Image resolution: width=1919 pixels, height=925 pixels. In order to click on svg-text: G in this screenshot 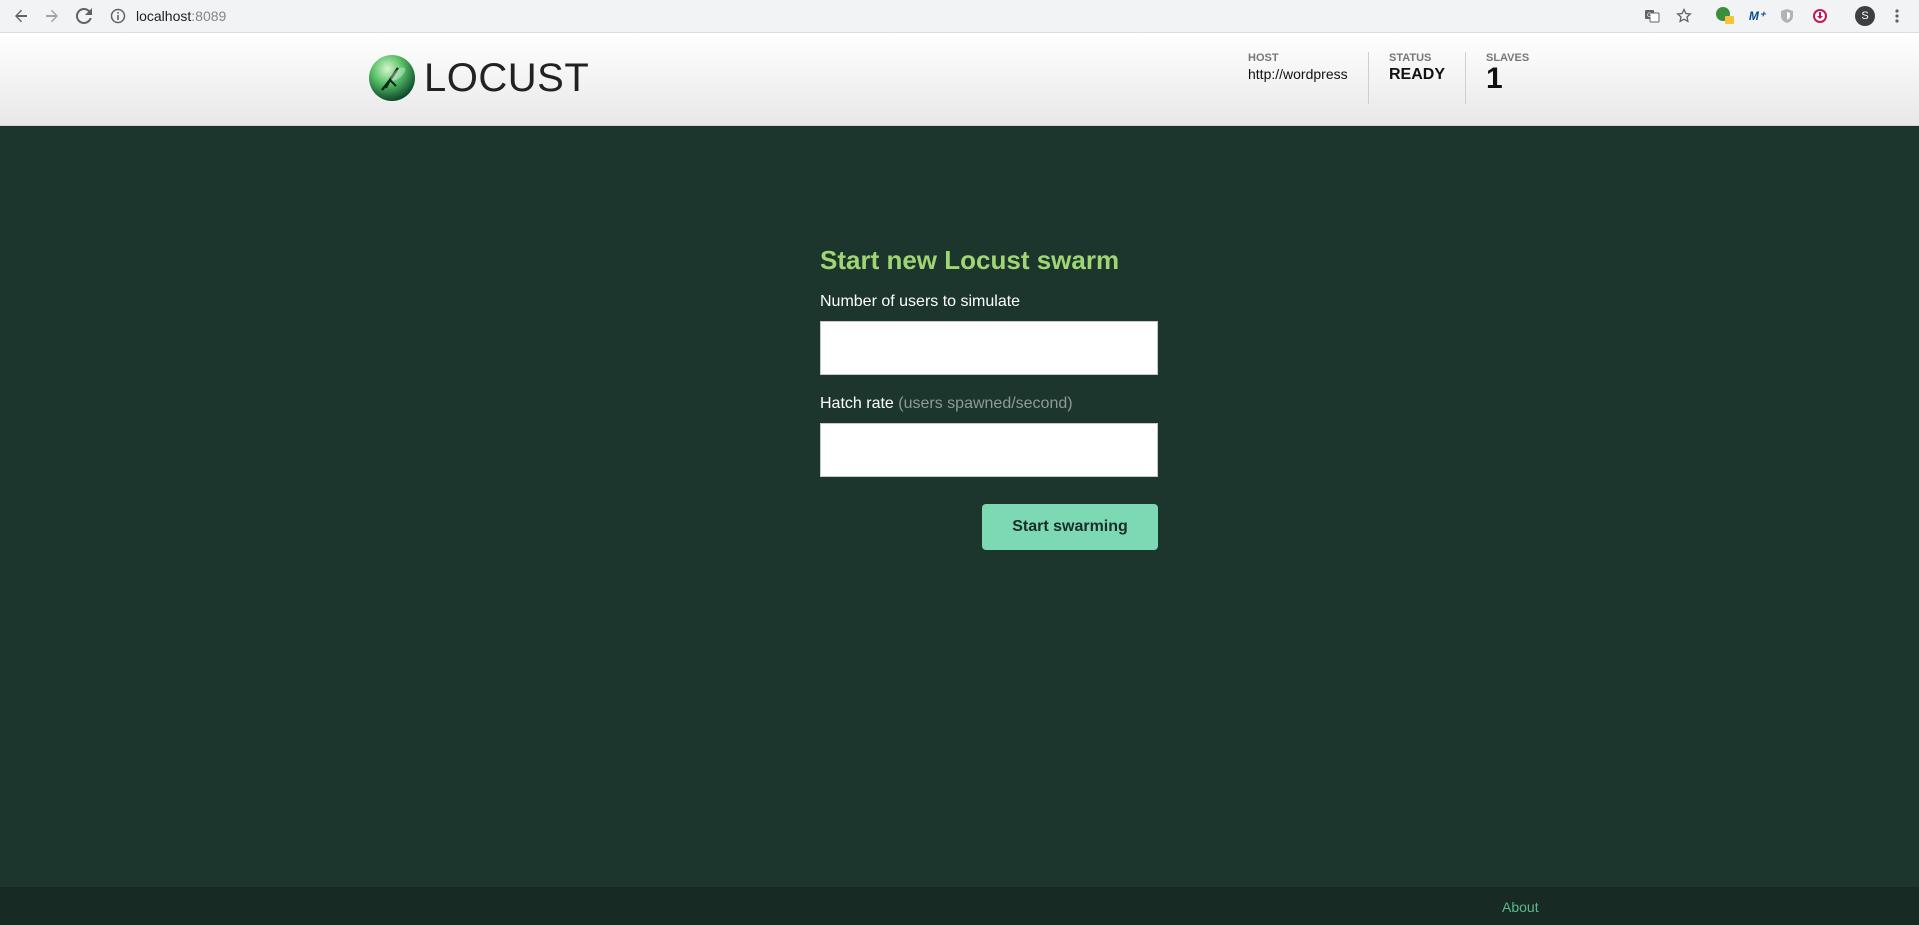, I will do `click(1649, 15)`.